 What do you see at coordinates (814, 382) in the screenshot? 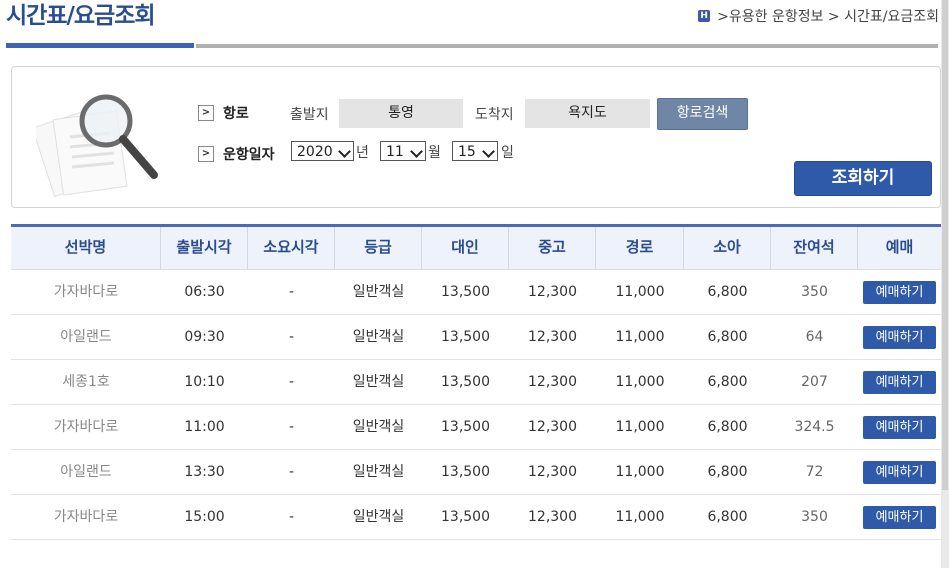
I see `cell-remain: 207` at bounding box center [814, 382].